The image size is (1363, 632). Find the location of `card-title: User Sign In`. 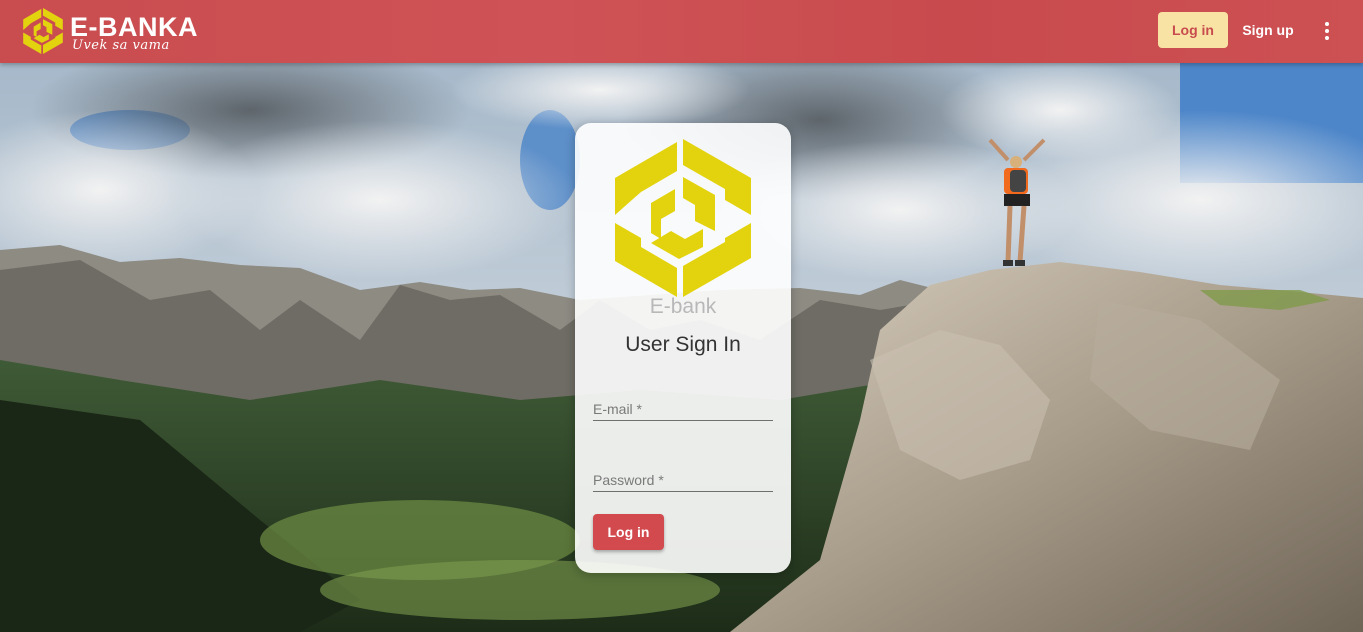

card-title: User Sign In is located at coordinates (683, 344).